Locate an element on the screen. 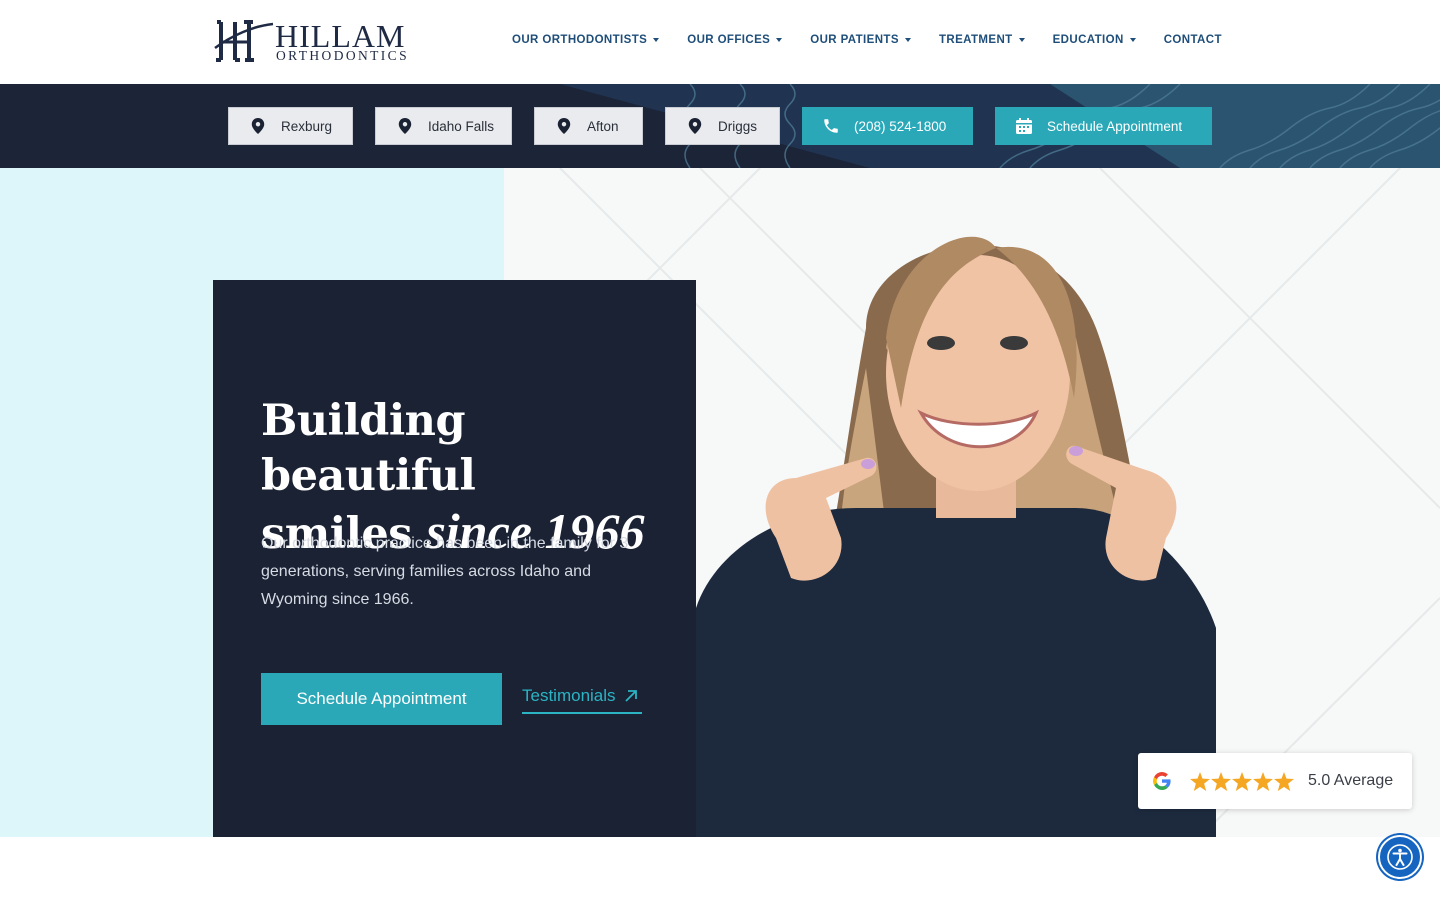 Image resolution: width=1440 pixels, height=900 pixels. nav-item-offices: OUR OFFICES is located at coordinates (735, 40).